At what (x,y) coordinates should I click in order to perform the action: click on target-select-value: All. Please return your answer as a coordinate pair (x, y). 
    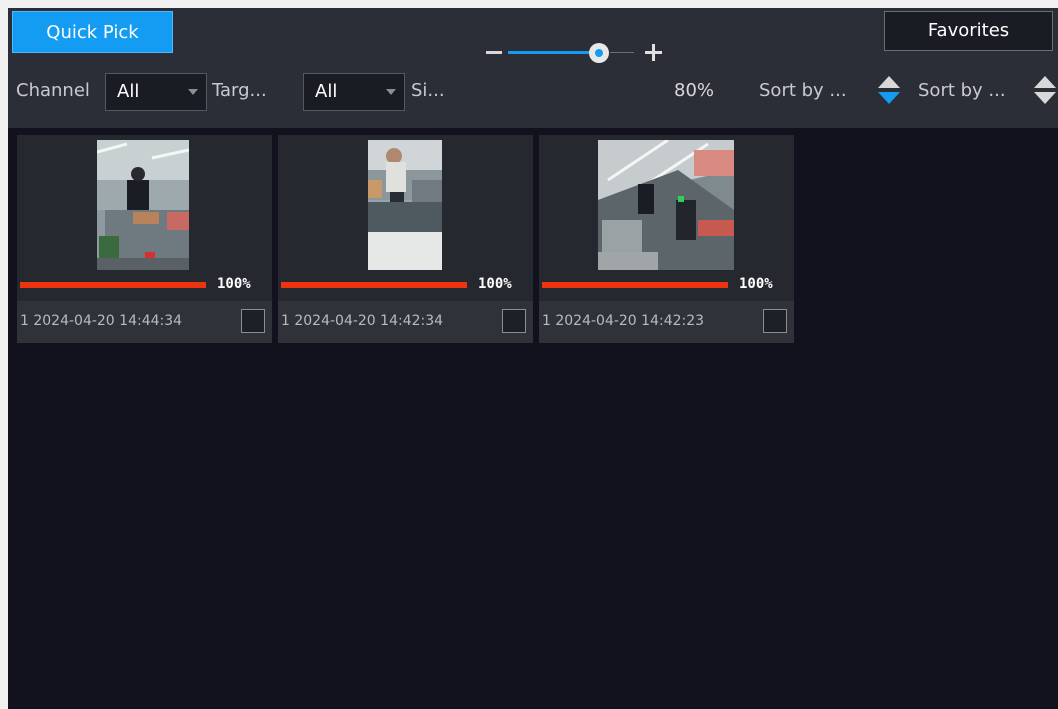
    Looking at the image, I should click on (326, 91).